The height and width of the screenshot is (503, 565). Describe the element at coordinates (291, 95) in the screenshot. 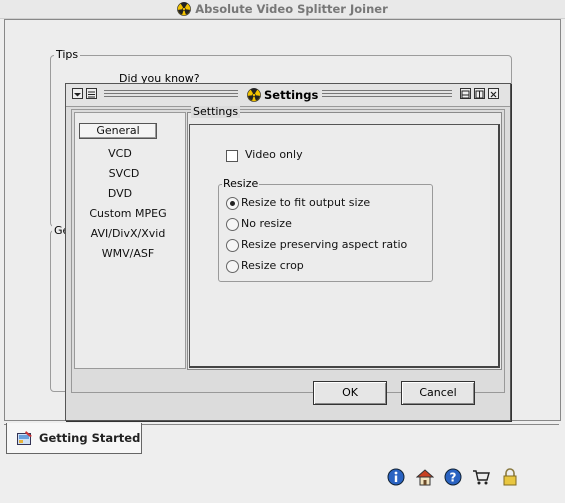

I see `settings-title-text: Settings` at that location.